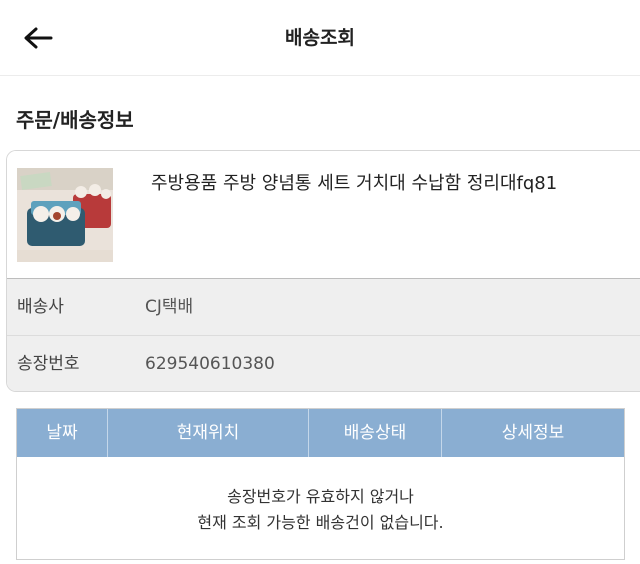  Describe the element at coordinates (320, 522) in the screenshot. I see `empty-message-line-2: 현재 조회 가능한 배송건이 없습니다.` at that location.